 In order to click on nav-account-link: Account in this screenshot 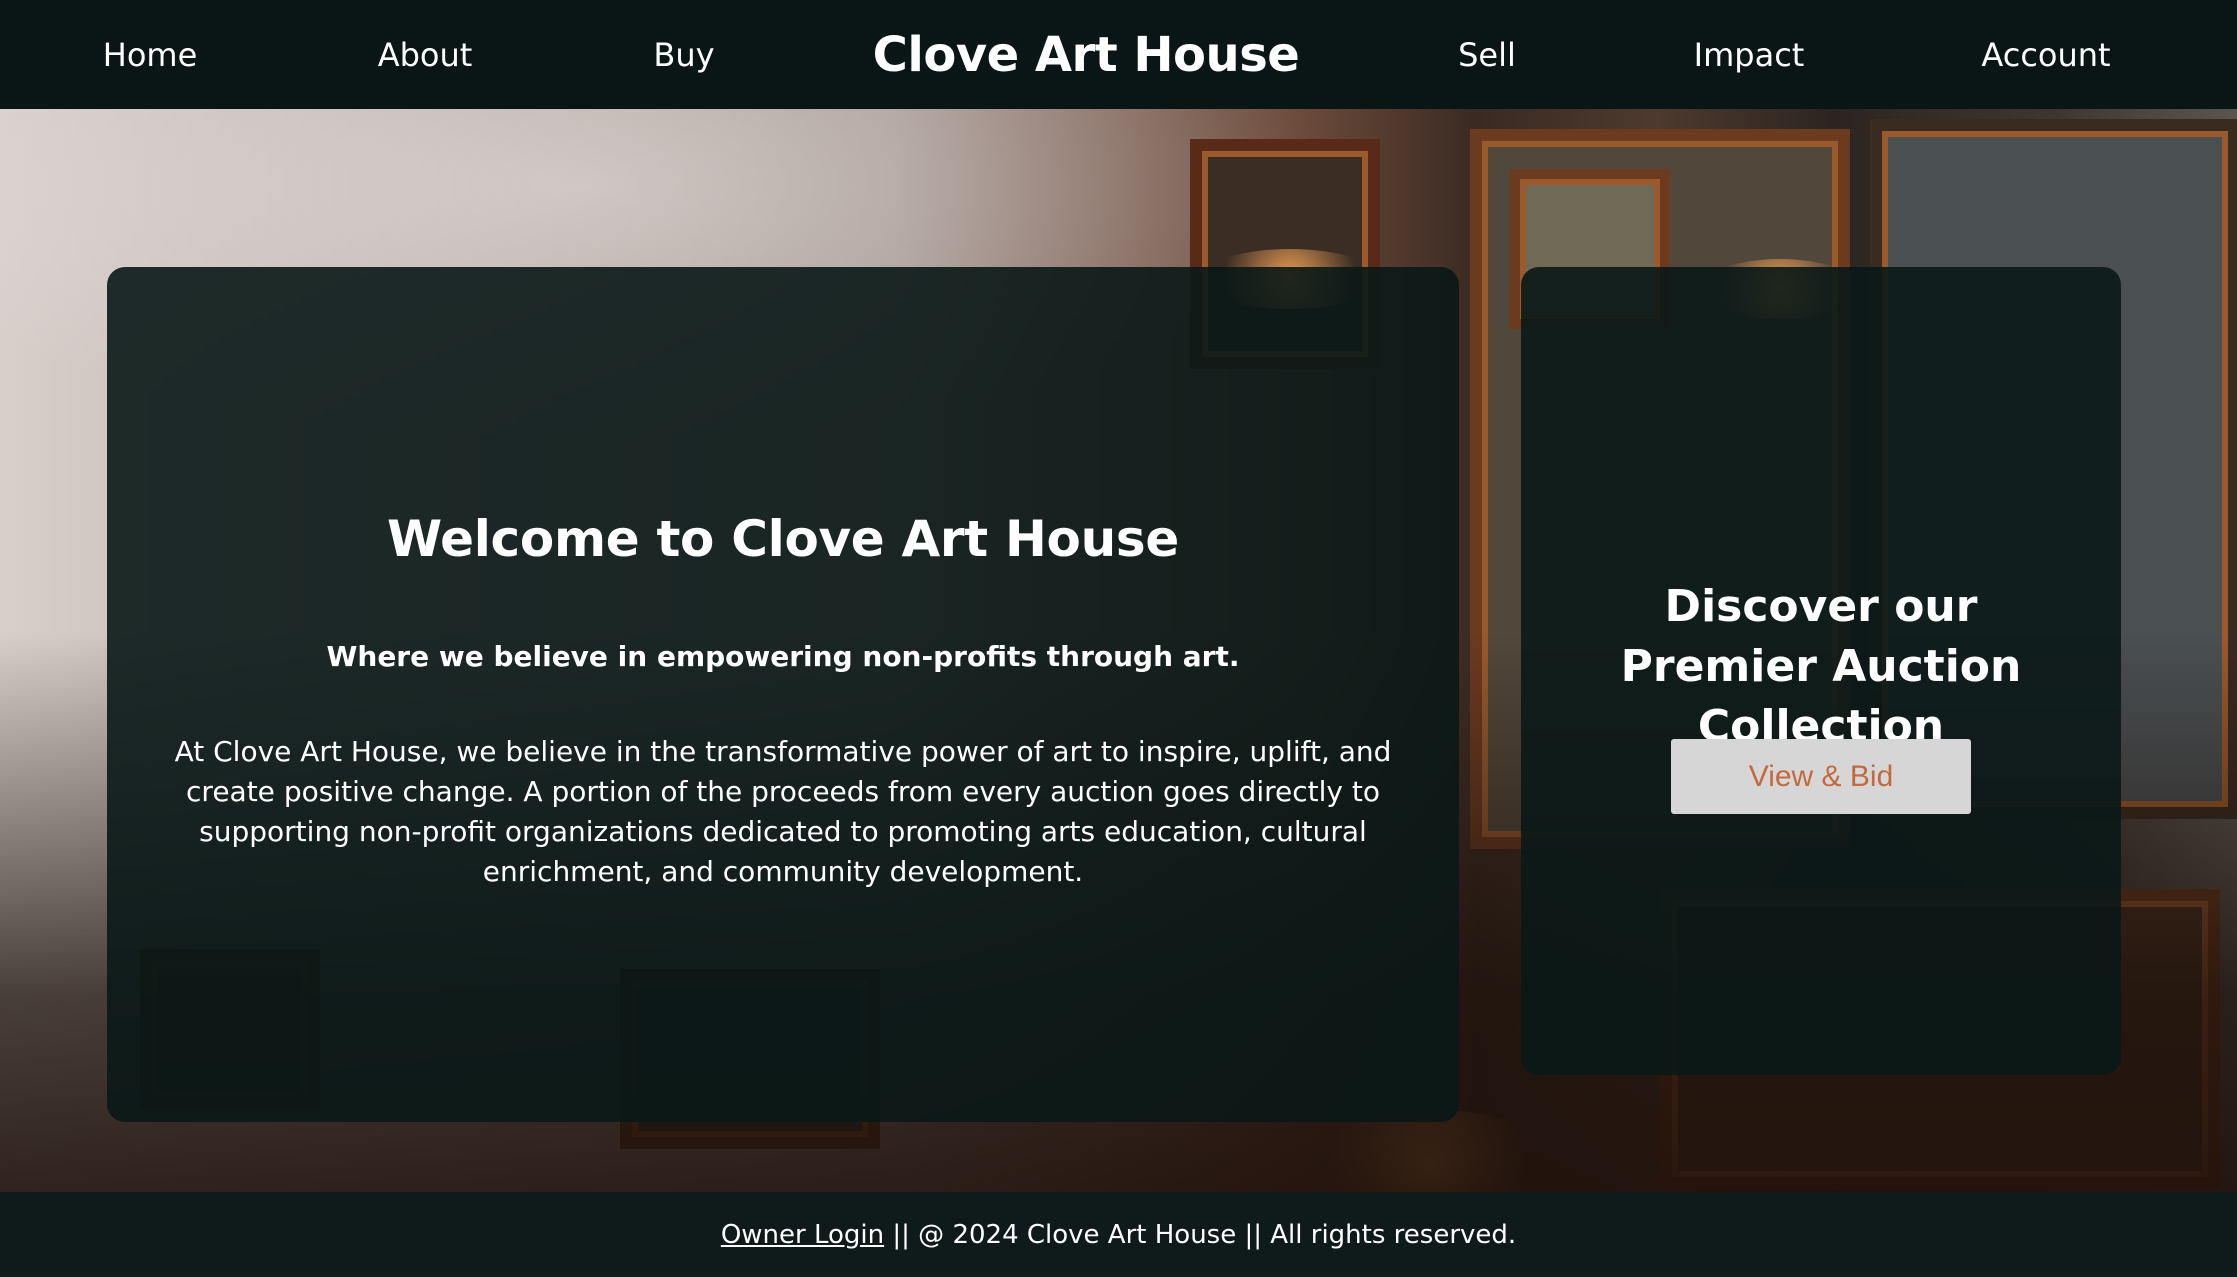, I will do `click(2045, 55)`.